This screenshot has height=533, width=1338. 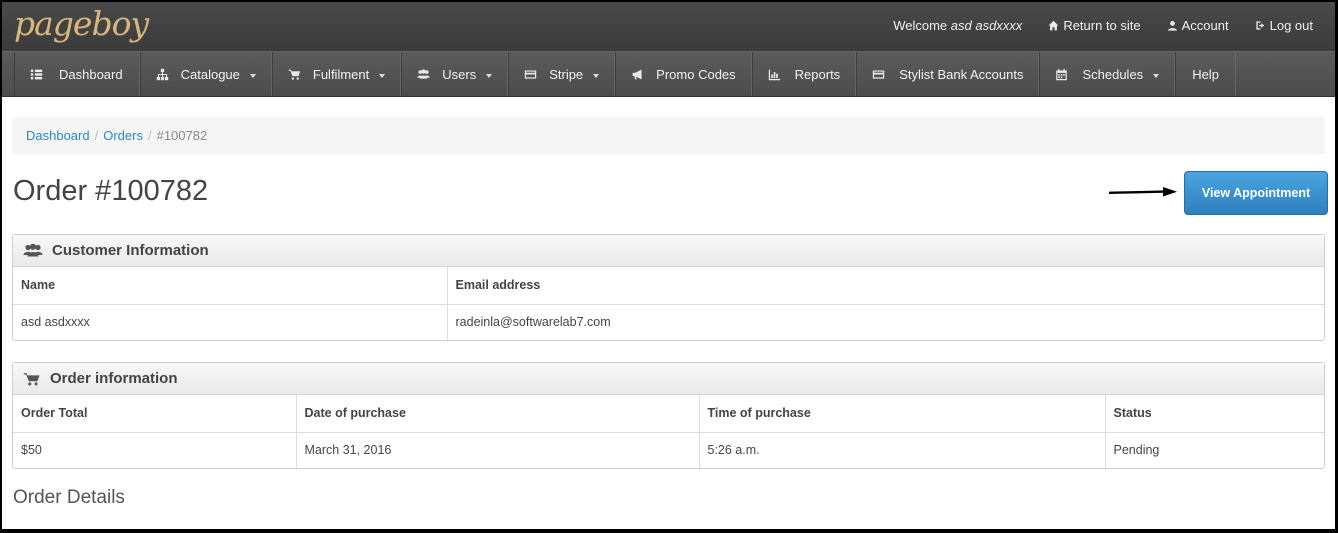 I want to click on breadcrumb: Dashboard / Orders / #100782, so click(x=668, y=135).